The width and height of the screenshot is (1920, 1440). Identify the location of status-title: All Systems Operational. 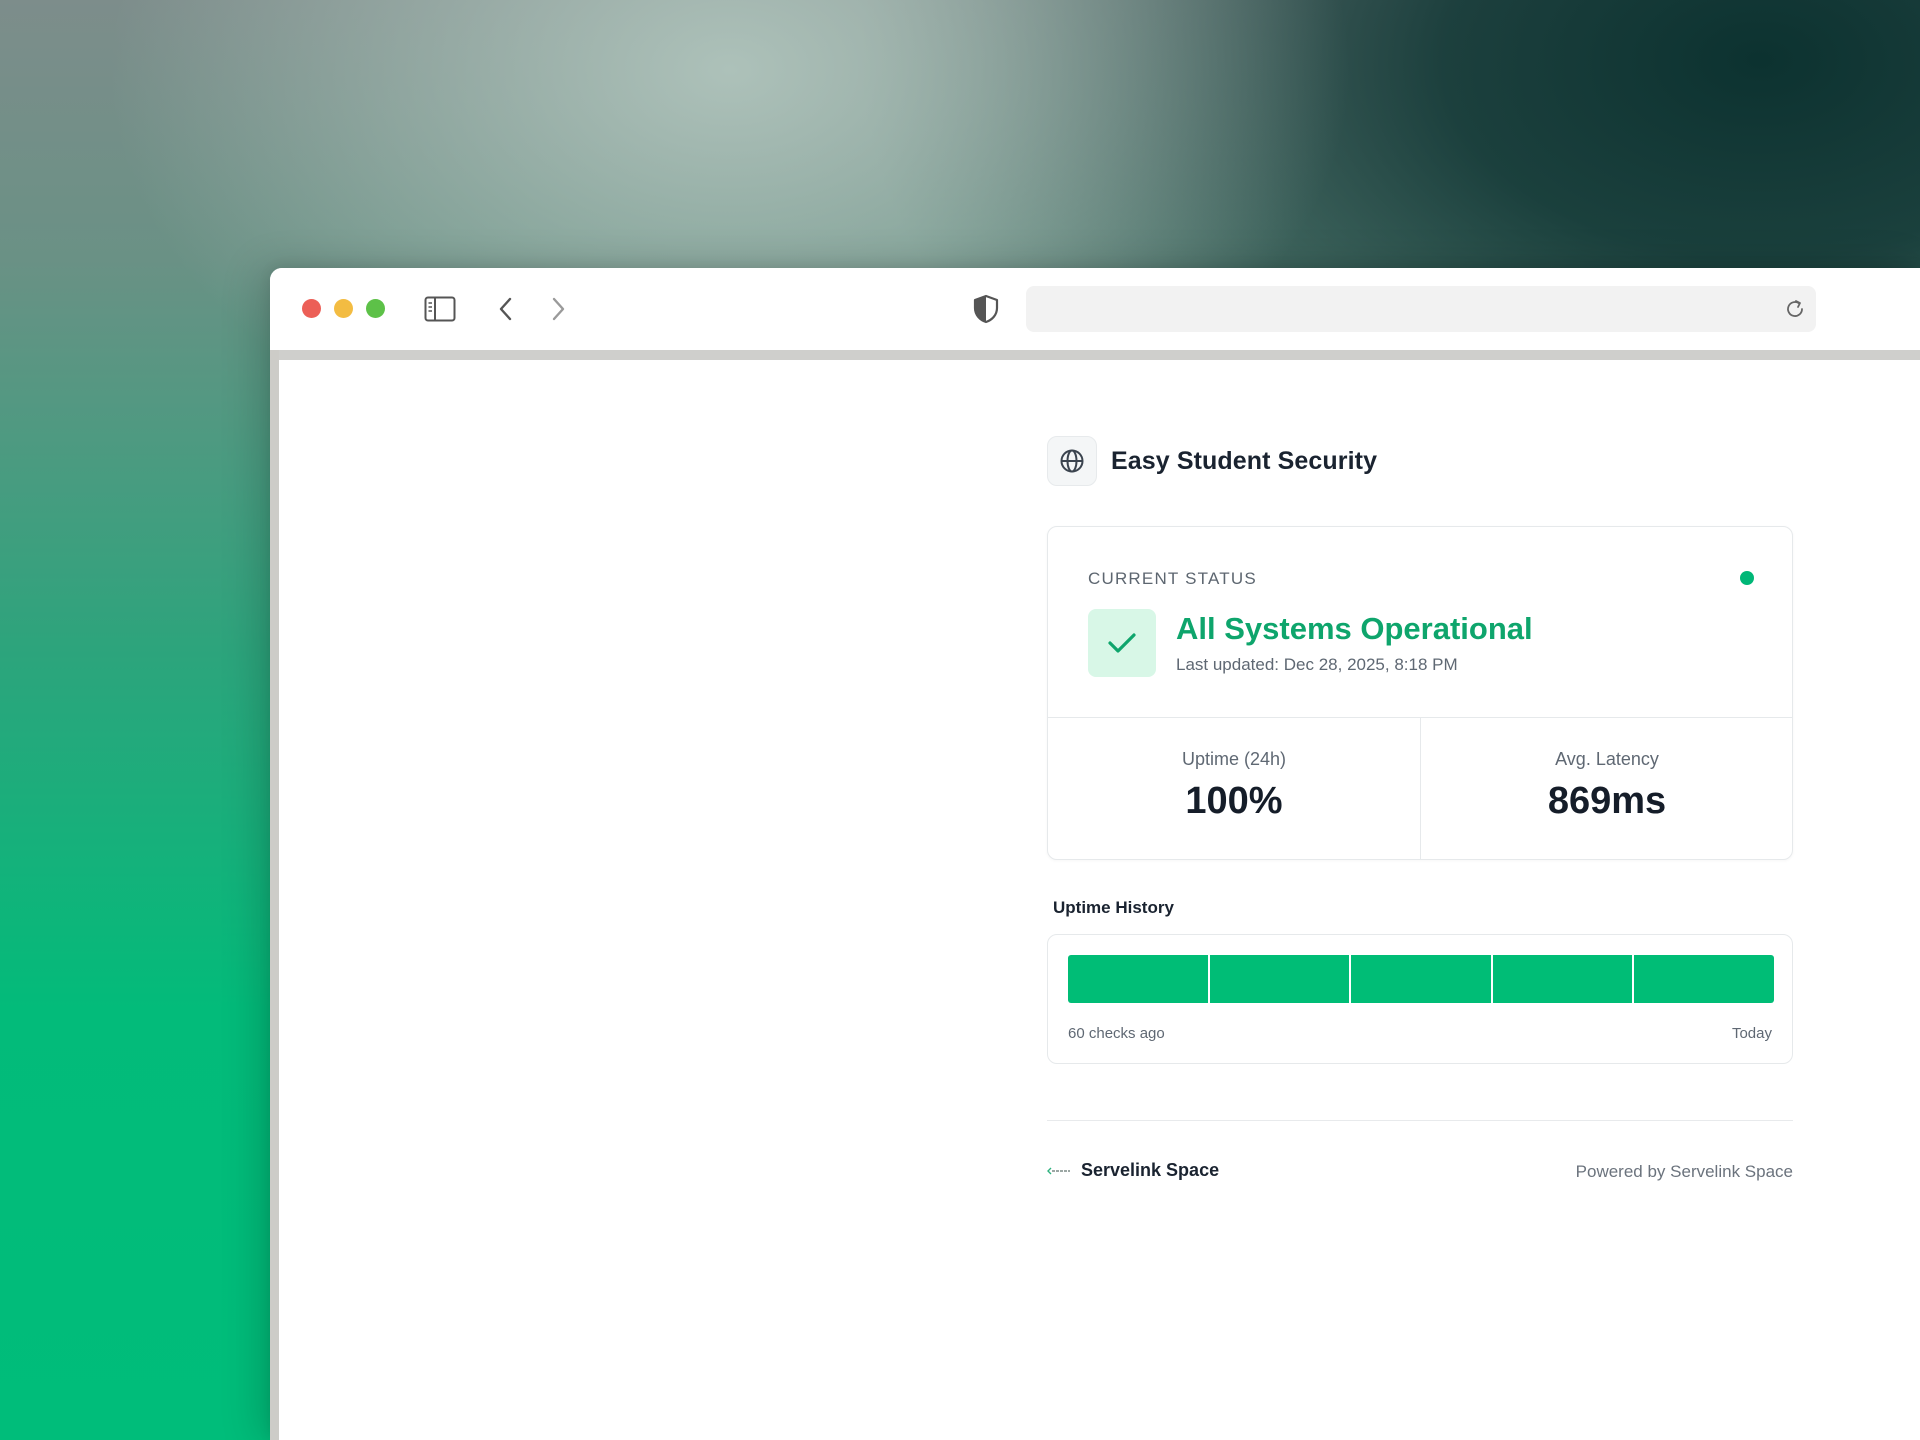
(1354, 628).